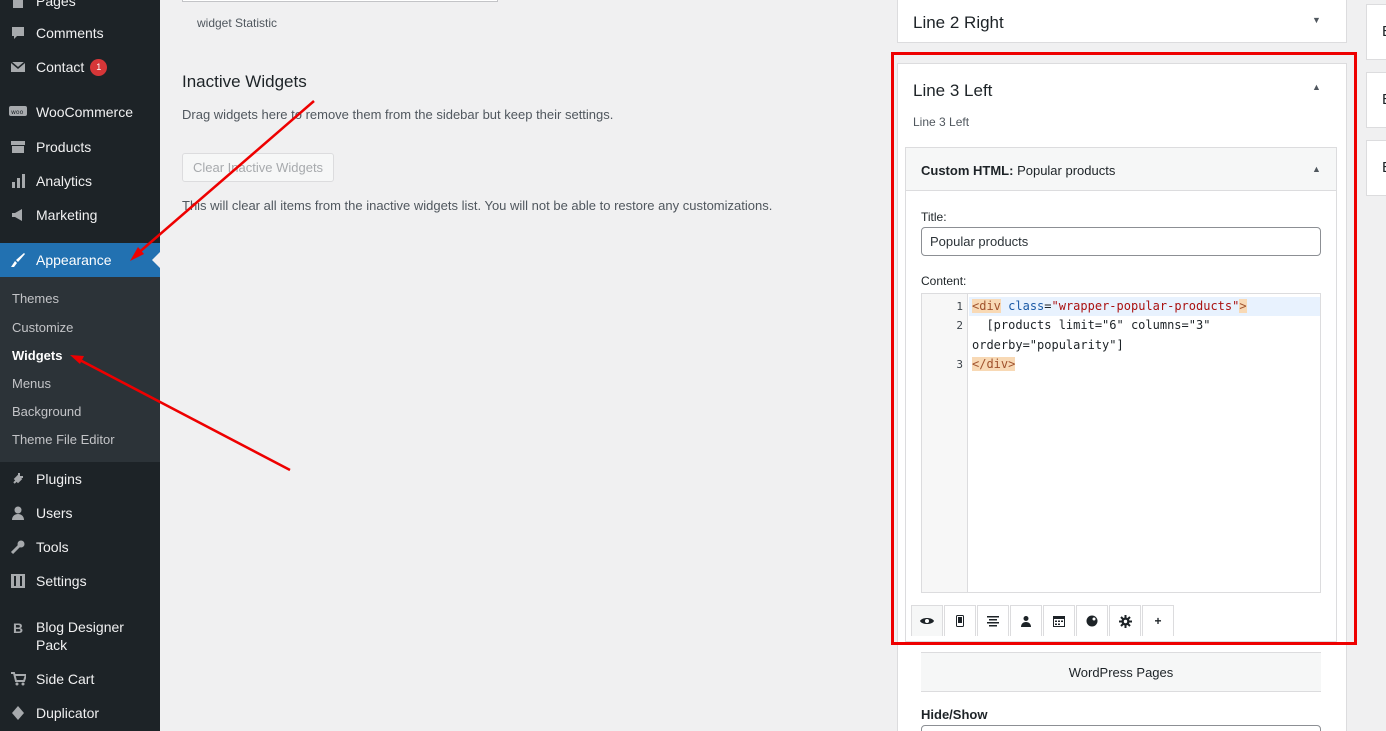  Describe the element at coordinates (18, 4) in the screenshot. I see `pages-icon` at that location.